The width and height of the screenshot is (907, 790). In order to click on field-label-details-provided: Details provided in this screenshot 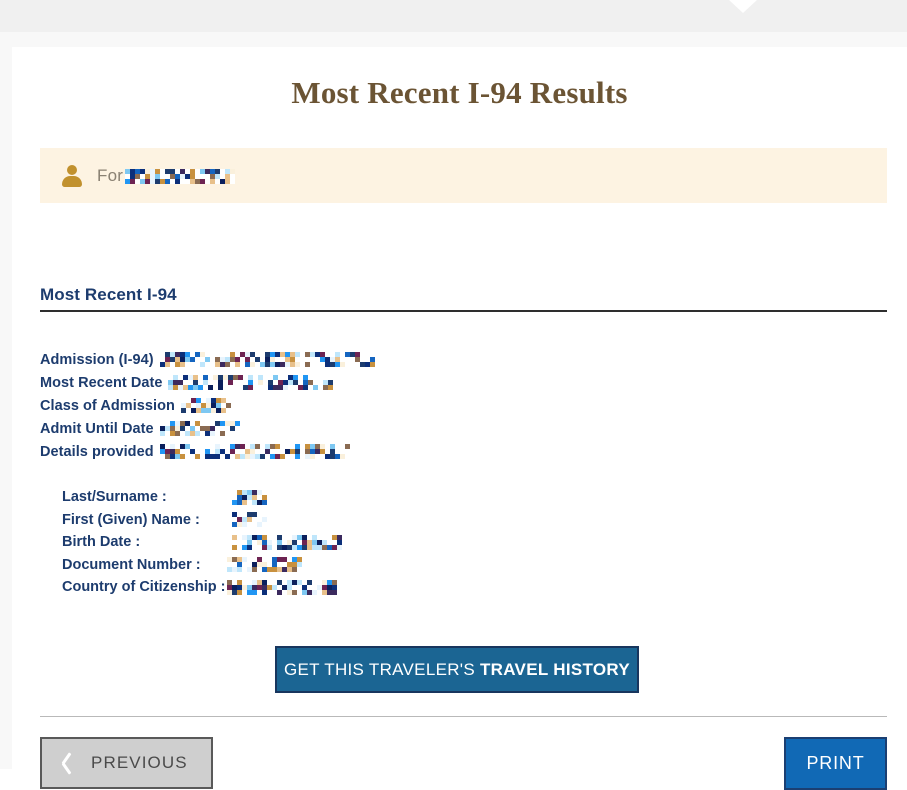, I will do `click(97, 451)`.